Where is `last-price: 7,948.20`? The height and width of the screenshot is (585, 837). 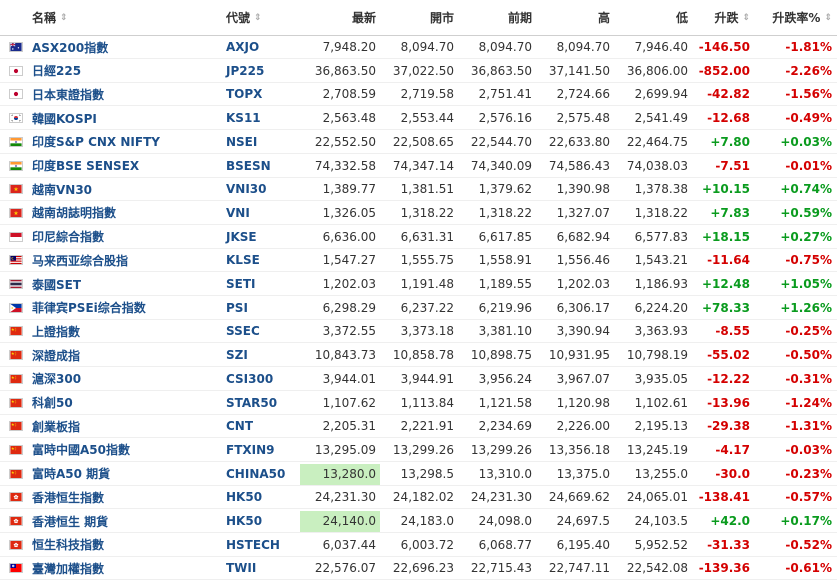 last-price: 7,948.20 is located at coordinates (349, 47).